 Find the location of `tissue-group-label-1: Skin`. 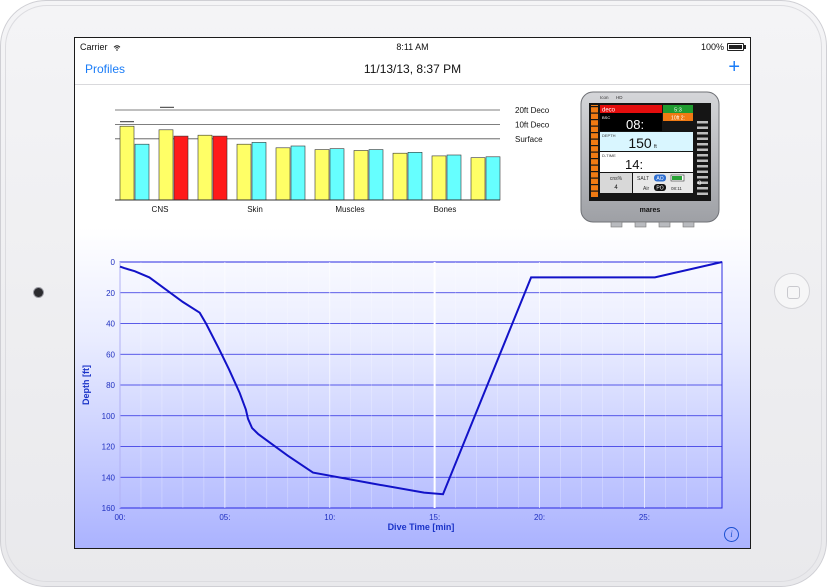

tissue-group-label-1: Skin is located at coordinates (255, 209).